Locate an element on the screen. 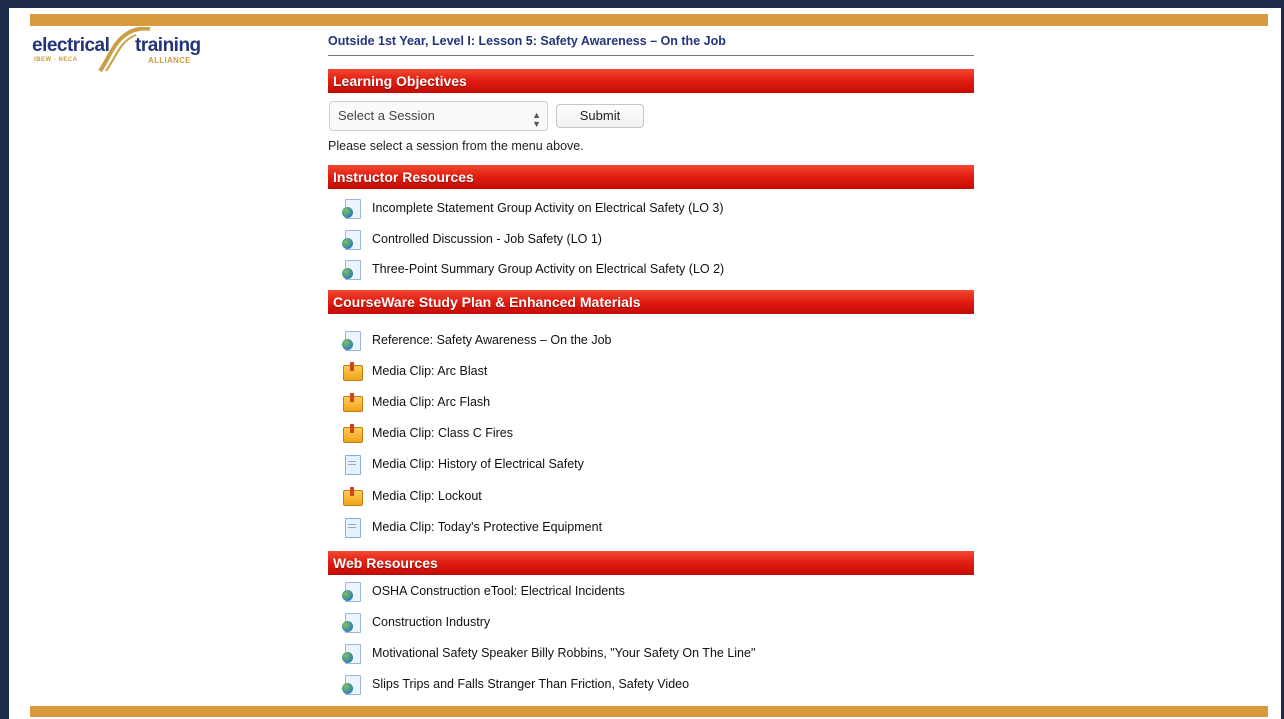  section-header-instructor-resources: Instructor Resources is located at coordinates (651, 177).